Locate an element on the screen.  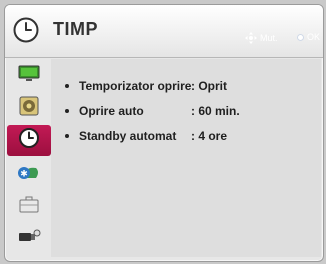
setting-row-auto-off: Oprire auto : 60 min. is located at coordinates (152, 111).